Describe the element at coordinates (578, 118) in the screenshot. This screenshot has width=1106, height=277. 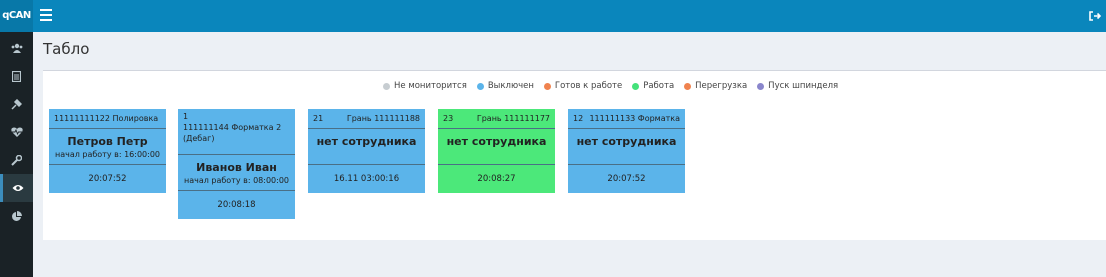
I see `machine-number: 12` at that location.